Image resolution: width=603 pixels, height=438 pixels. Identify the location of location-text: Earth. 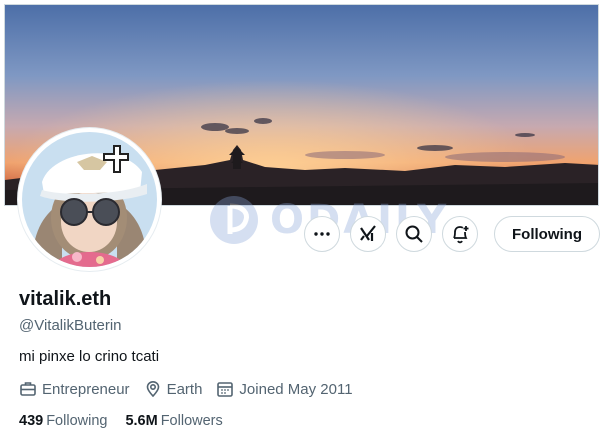
(184, 389).